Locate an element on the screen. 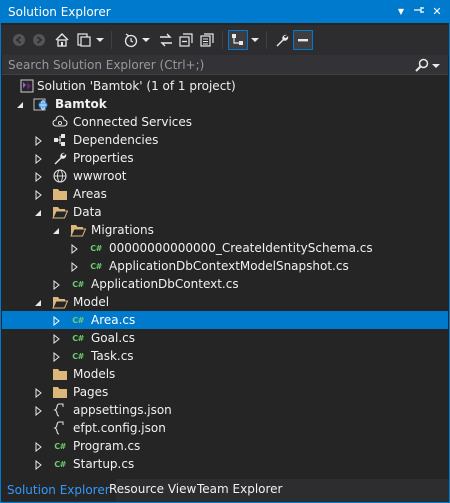  tree-item-task-file: C# Task.cs is located at coordinates (225, 356).